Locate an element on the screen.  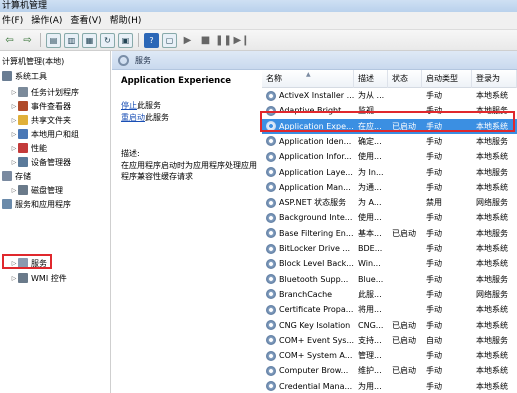
device-manager-icon is located at coordinates (23, 162).